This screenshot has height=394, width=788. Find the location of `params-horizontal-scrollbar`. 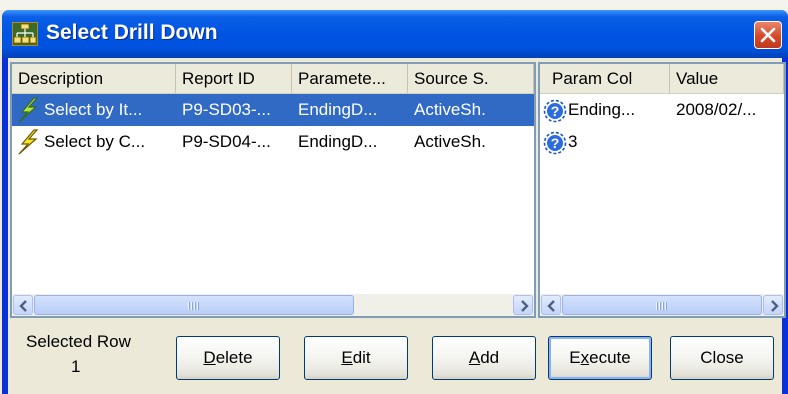

params-horizontal-scrollbar is located at coordinates (662, 305).